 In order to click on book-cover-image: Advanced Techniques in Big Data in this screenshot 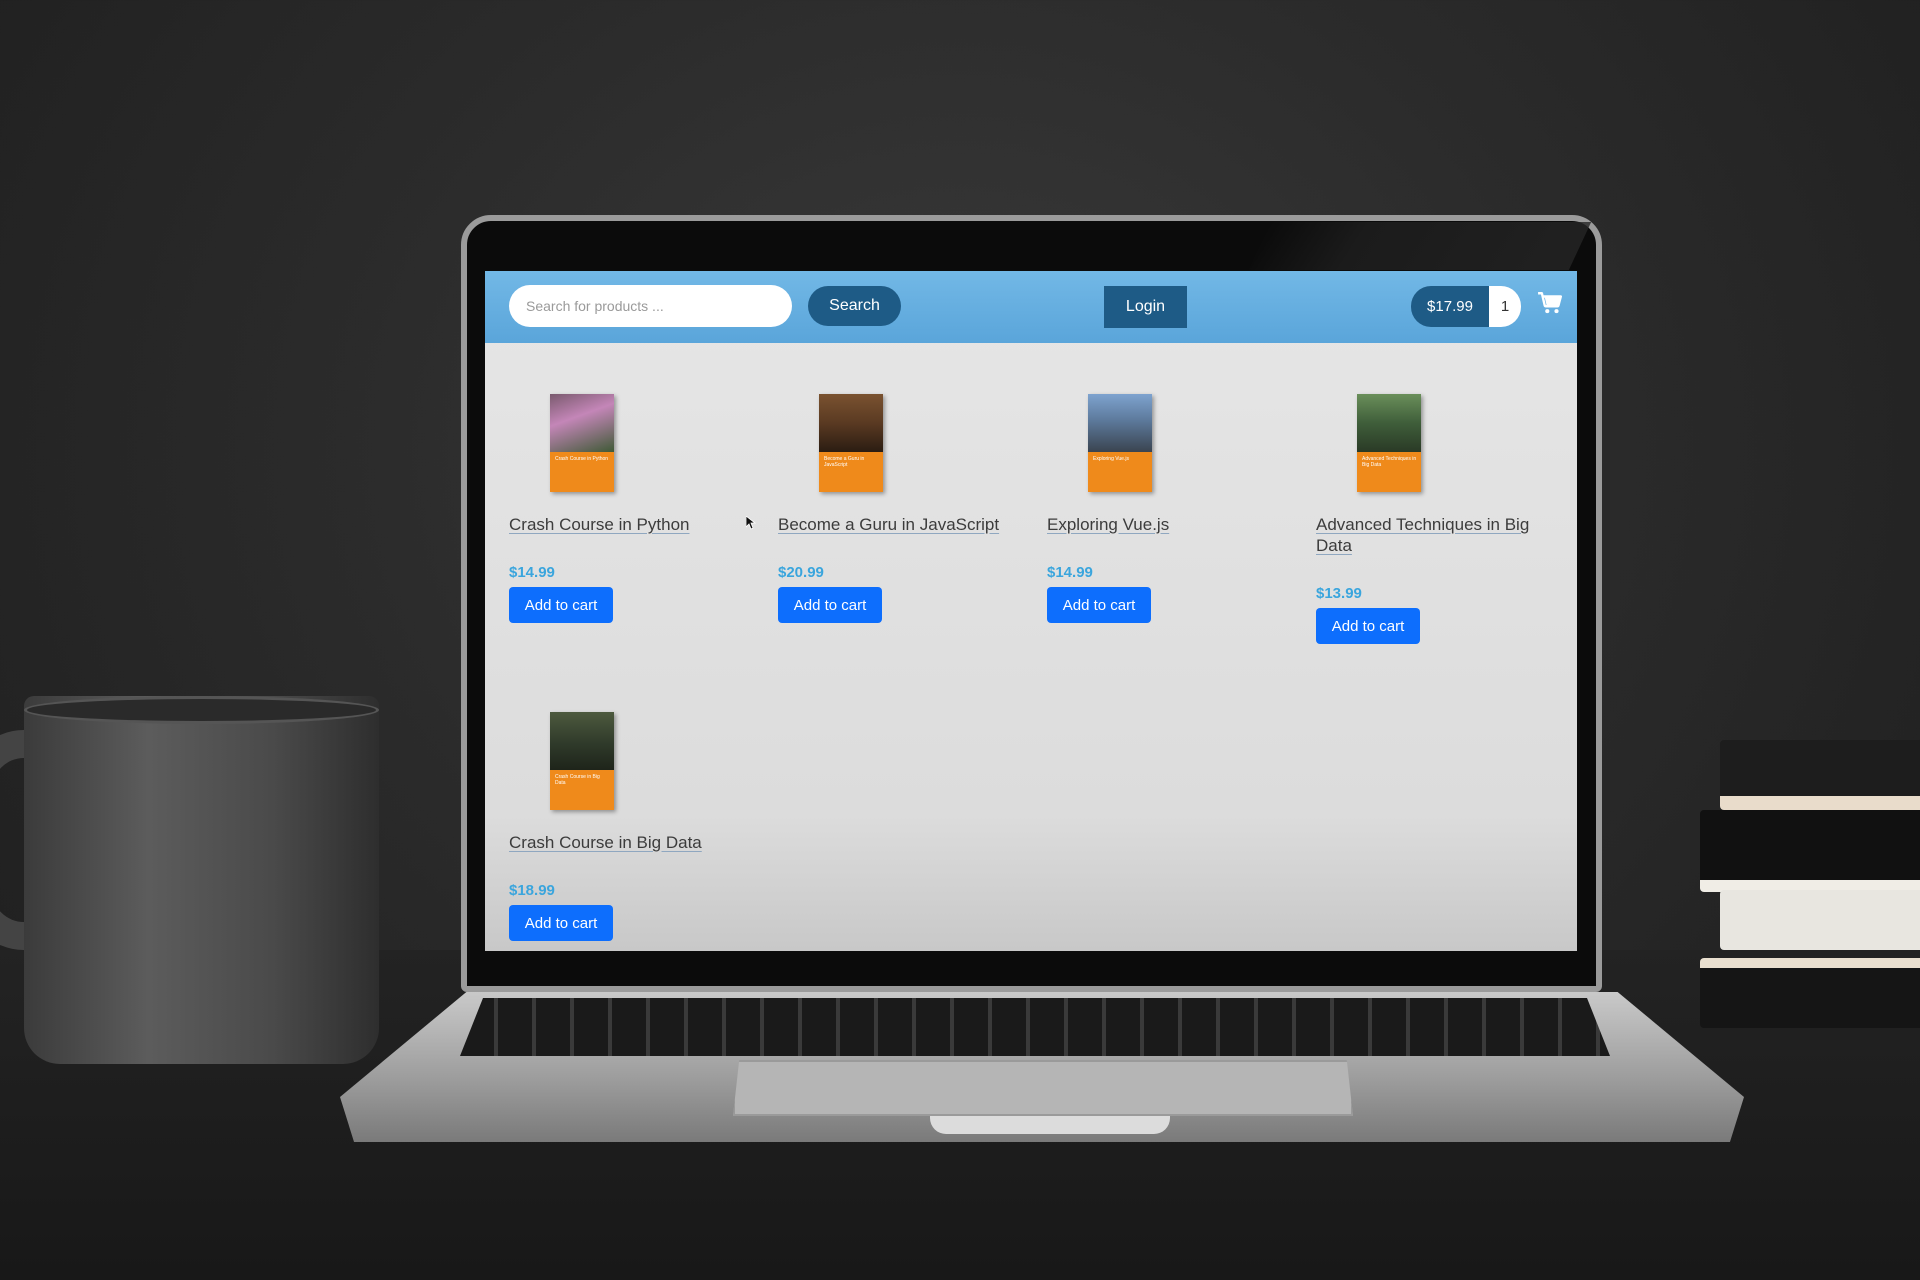, I will do `click(1389, 443)`.